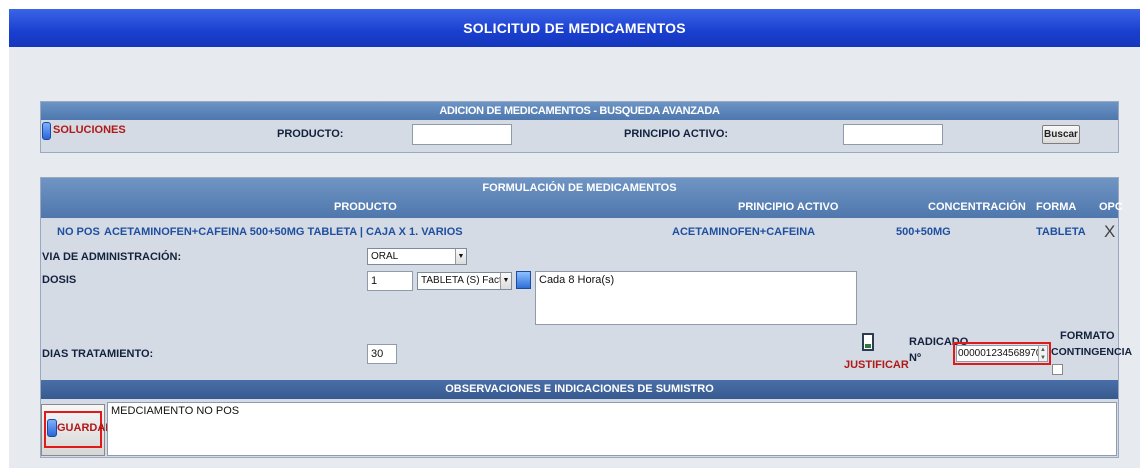  I want to click on radicado-input: 0000012345689701 ▲ ▼, so click(1002, 353).